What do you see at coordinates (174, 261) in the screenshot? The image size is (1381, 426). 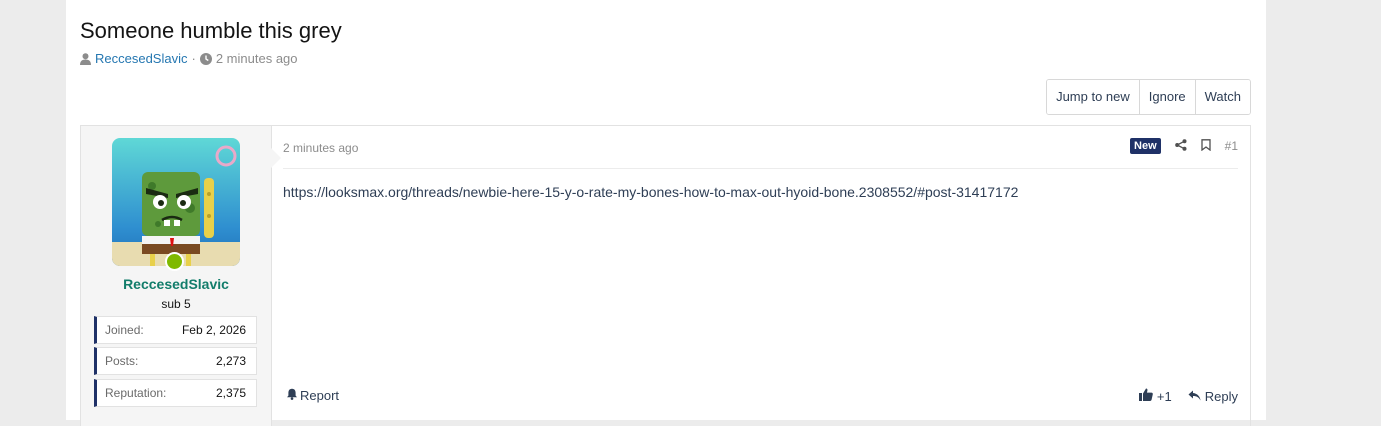 I see `online-status-icon` at bounding box center [174, 261].